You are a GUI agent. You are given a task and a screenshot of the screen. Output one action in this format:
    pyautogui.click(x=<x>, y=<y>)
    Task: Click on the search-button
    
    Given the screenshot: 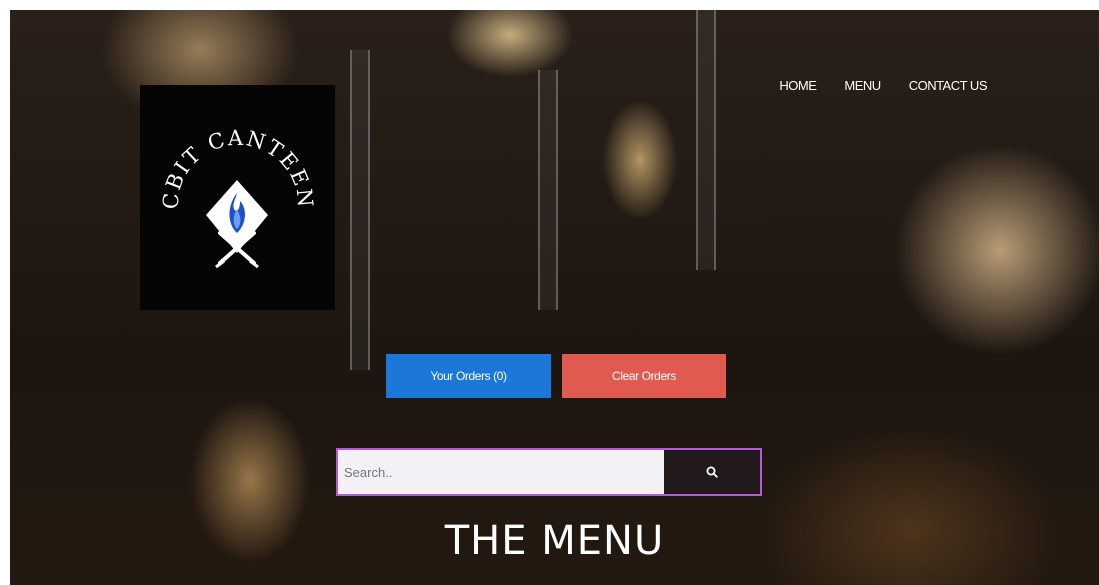 What is the action you would take?
    pyautogui.click(x=712, y=472)
    